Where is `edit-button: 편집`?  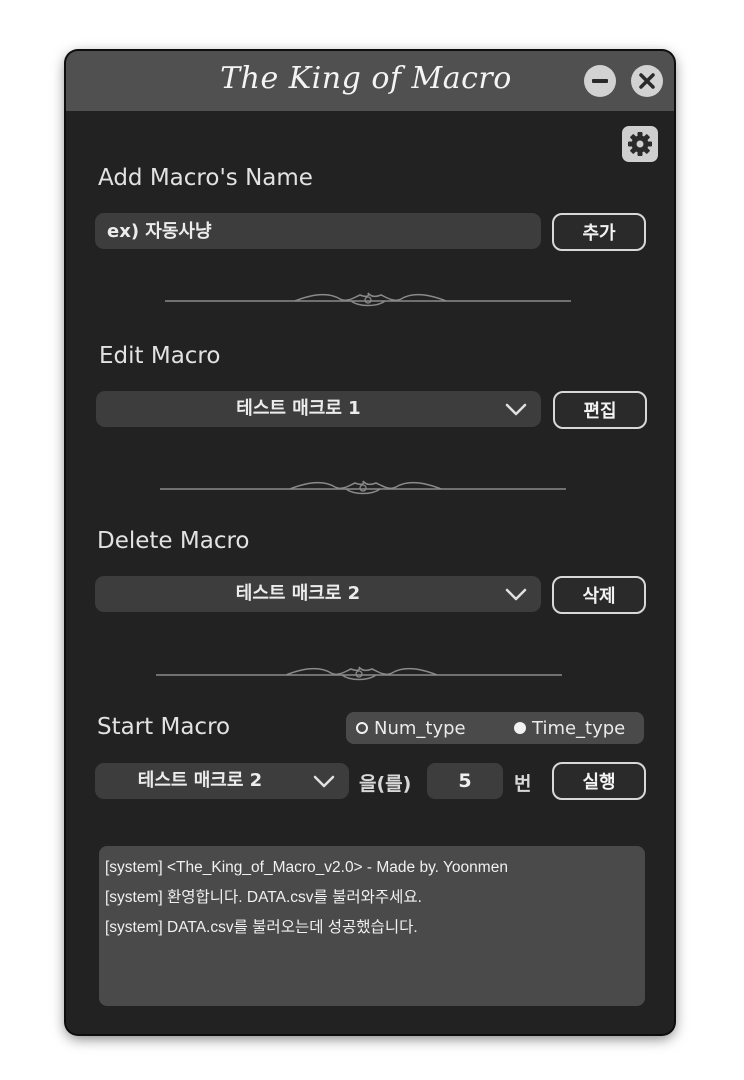
edit-button: 편집 is located at coordinates (600, 410).